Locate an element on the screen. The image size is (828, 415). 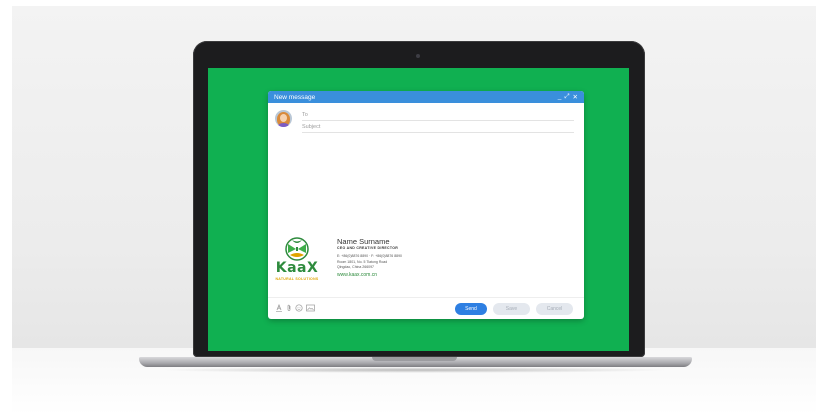
to-placeholder: To is located at coordinates (305, 115).